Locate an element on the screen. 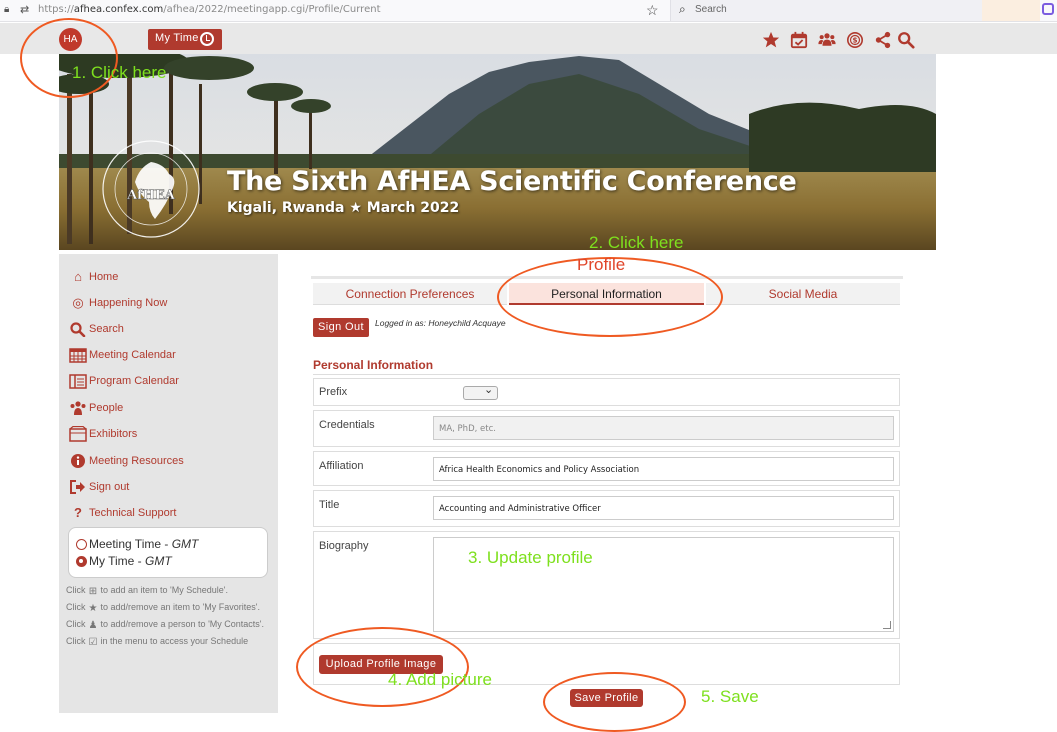  sidebar-item-label: Search is located at coordinates (106, 329).